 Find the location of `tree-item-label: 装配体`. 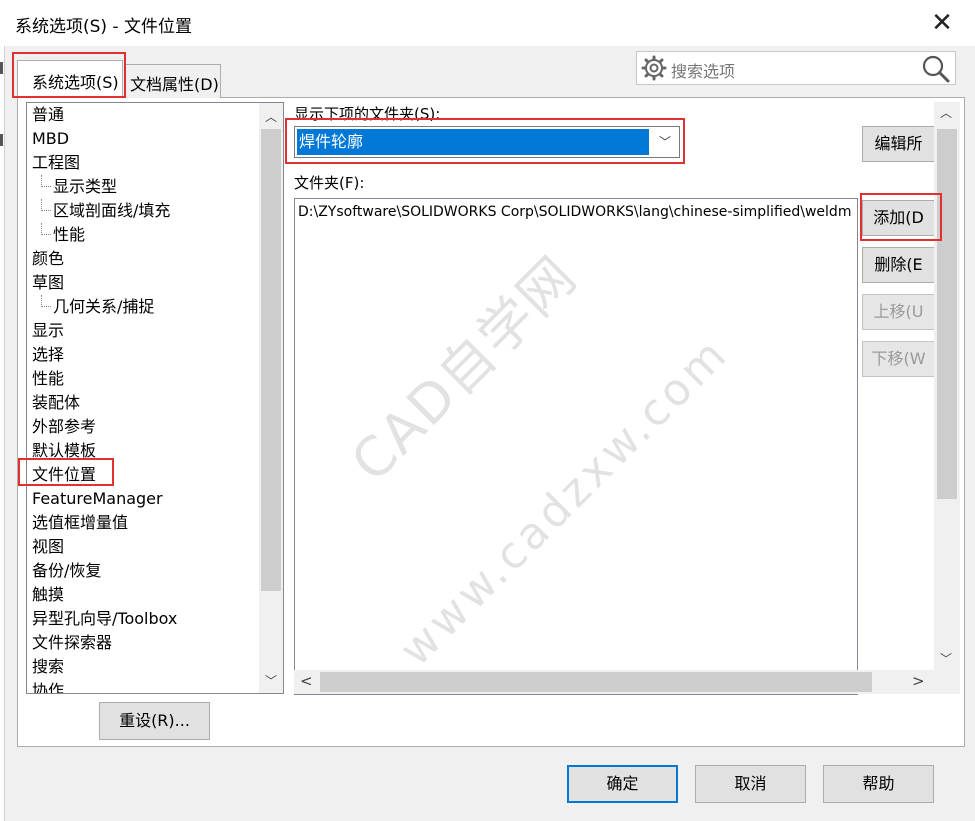

tree-item-label: 装配体 is located at coordinates (56, 402).